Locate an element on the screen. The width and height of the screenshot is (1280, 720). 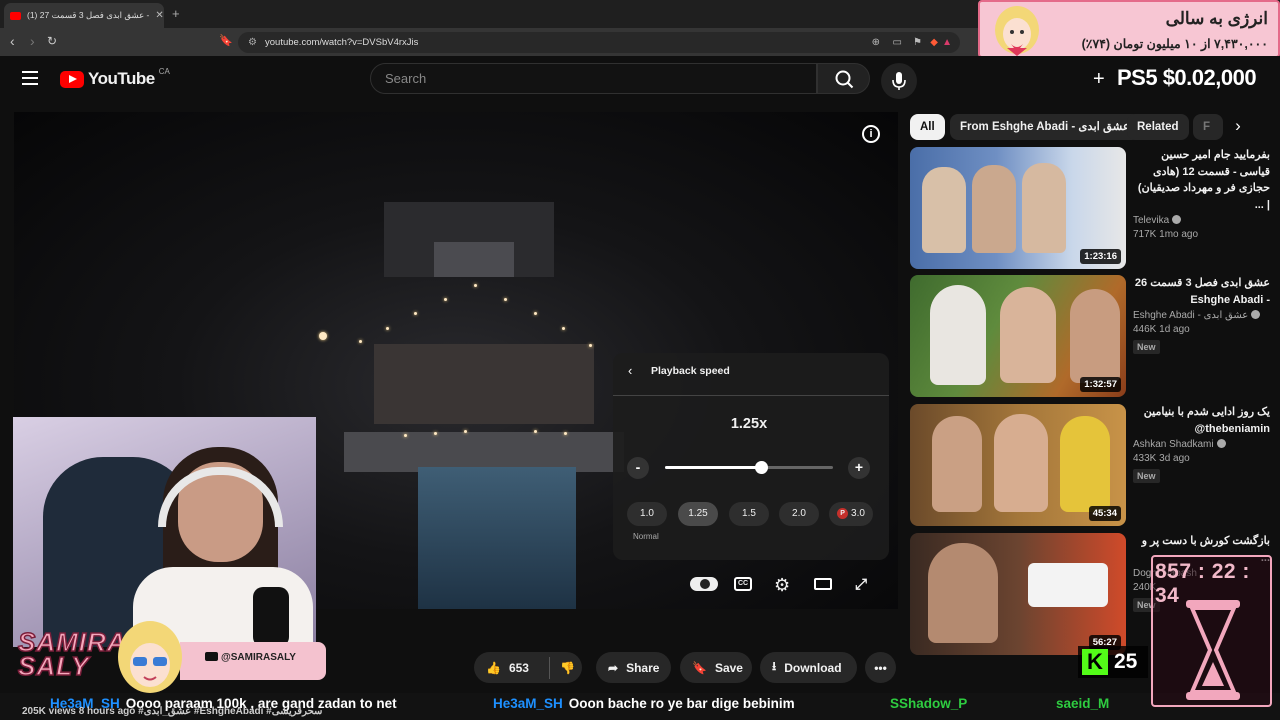
speed-chip-1-5: 1.5 is located at coordinates (749, 514).